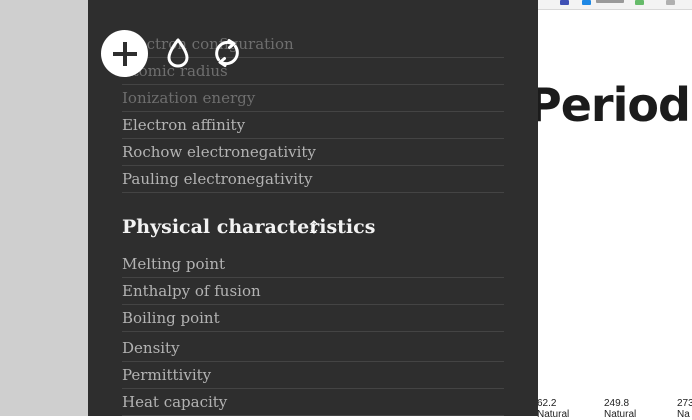  I want to click on list-item-ionization-energy: Ionization energy, so click(313, 98).